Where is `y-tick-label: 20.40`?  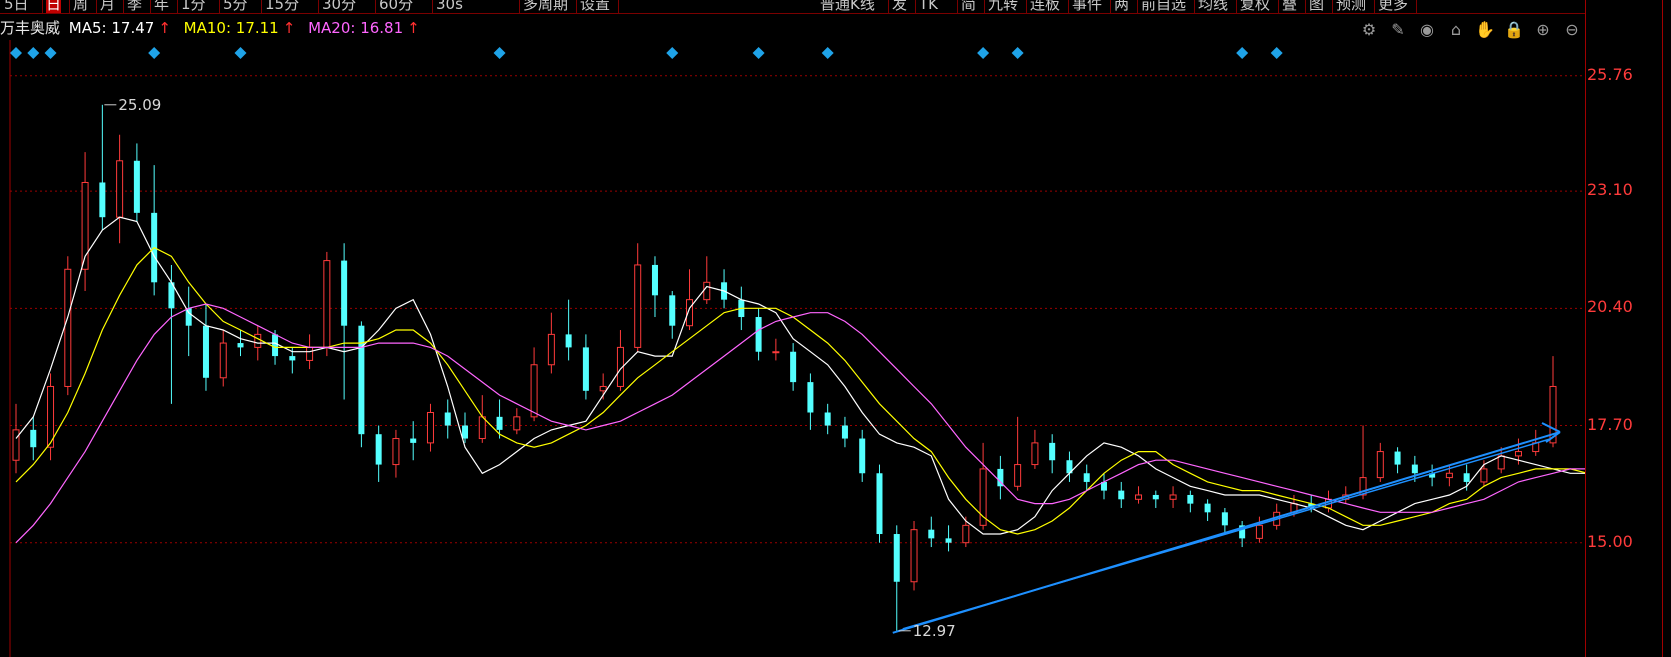 y-tick-label: 20.40 is located at coordinates (1610, 307).